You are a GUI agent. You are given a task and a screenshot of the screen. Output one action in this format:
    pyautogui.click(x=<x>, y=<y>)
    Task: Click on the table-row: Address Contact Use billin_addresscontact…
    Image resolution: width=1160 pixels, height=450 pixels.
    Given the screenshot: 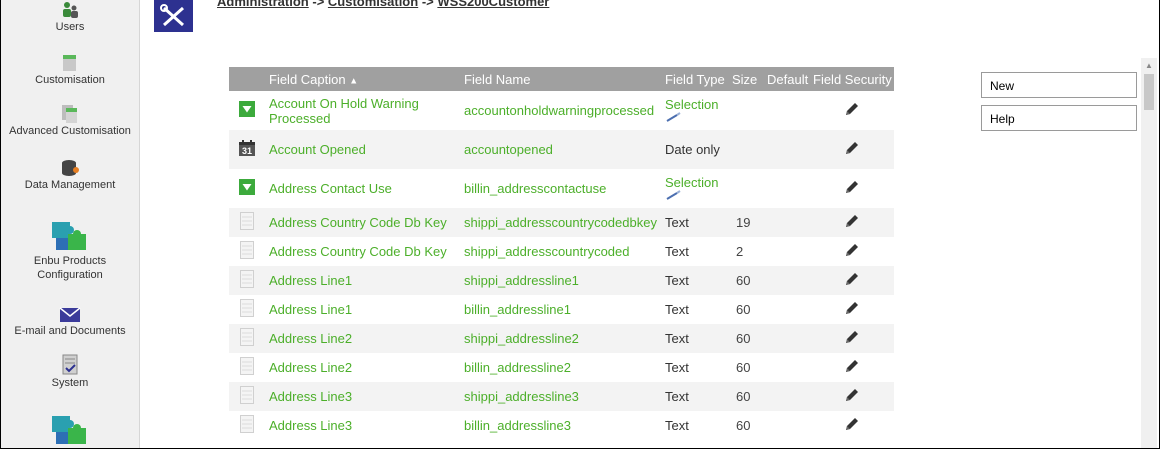 What is the action you would take?
    pyautogui.click(x=561, y=188)
    